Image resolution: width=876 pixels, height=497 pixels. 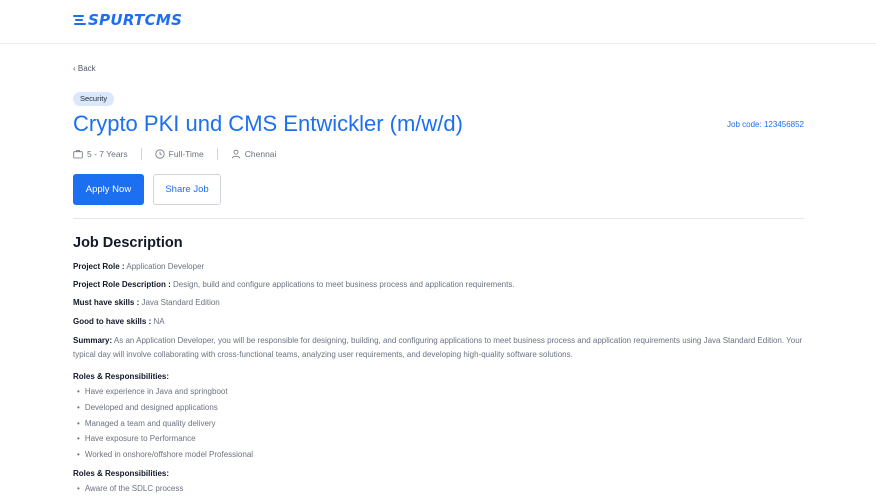 I want to click on field-label: Project Role :, so click(x=99, y=266).